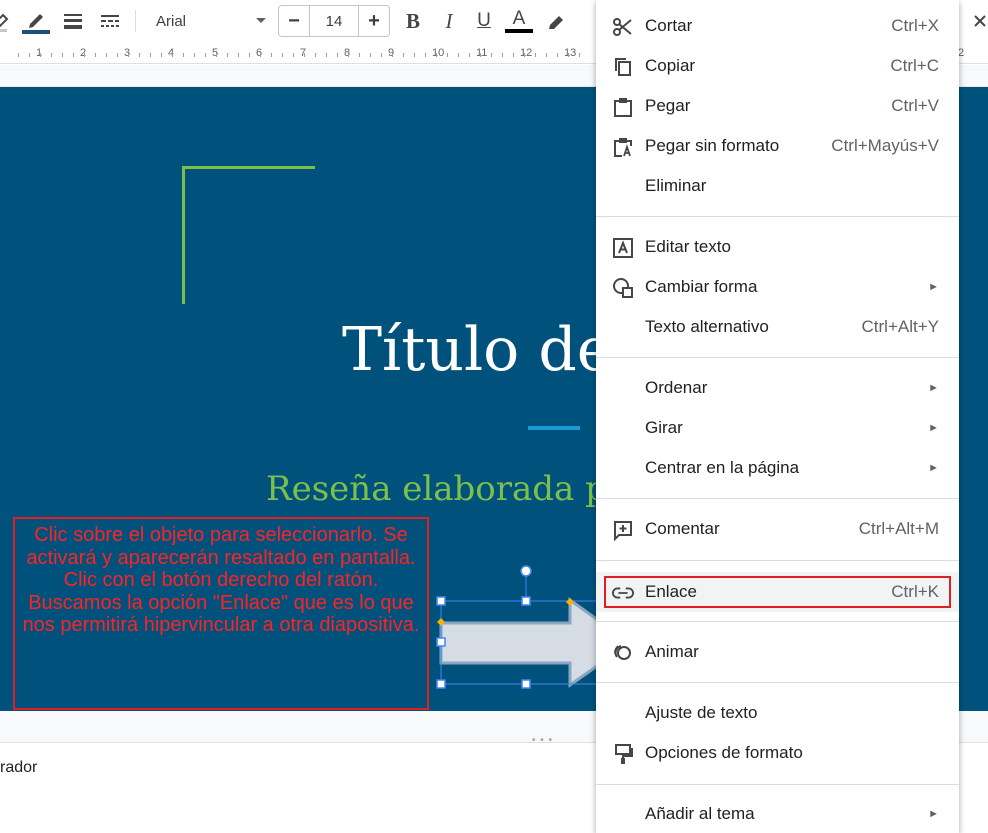  What do you see at coordinates (777, 713) in the screenshot?
I see `menu-item-text-fit: Ajuste de texto` at bounding box center [777, 713].